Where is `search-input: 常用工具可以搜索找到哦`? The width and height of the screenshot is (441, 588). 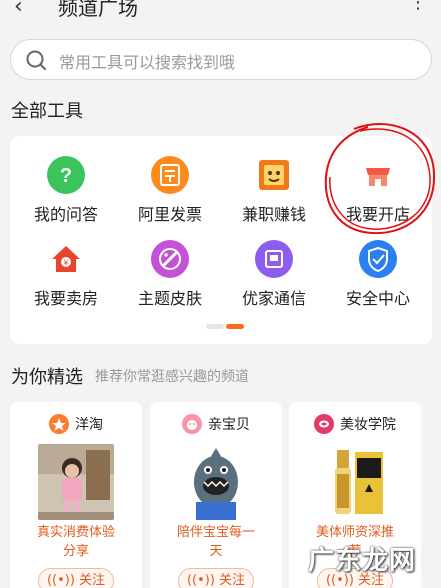 search-input: 常用工具可以搜索找到哦 is located at coordinates (221, 59).